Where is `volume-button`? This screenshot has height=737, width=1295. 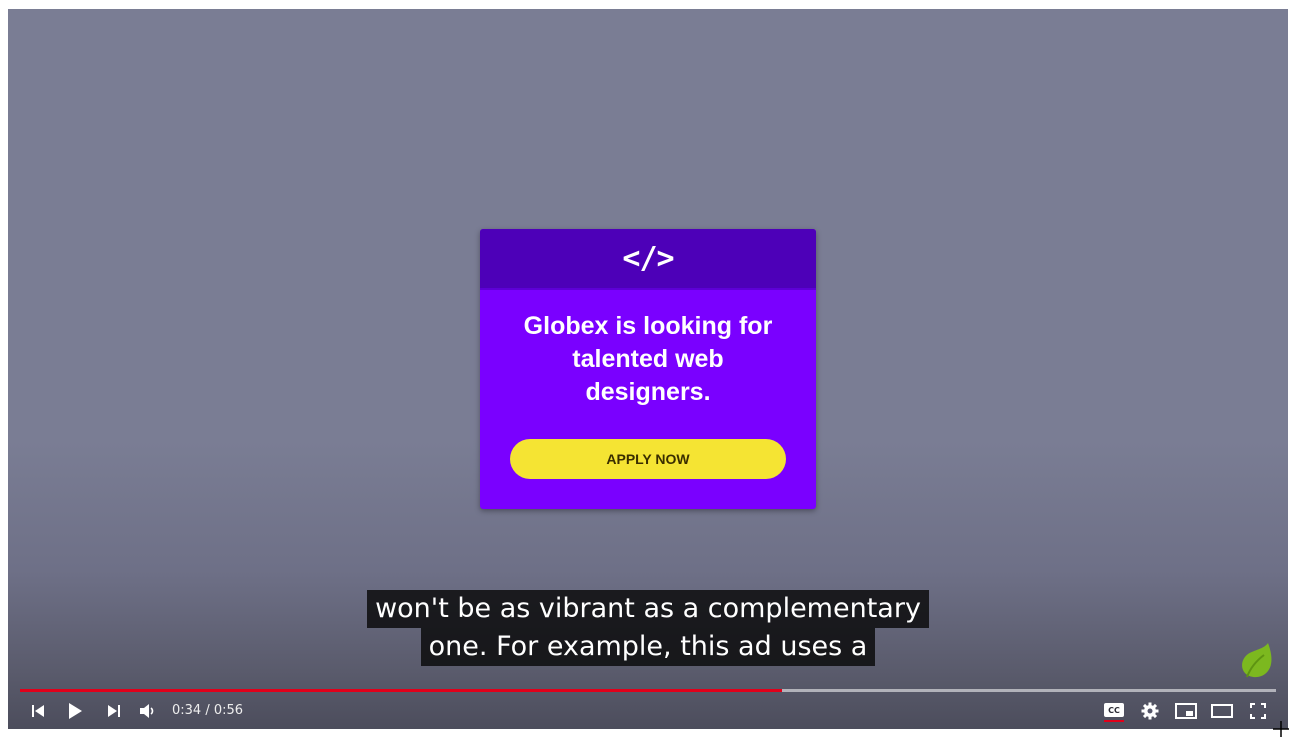 volume-button is located at coordinates (147, 711).